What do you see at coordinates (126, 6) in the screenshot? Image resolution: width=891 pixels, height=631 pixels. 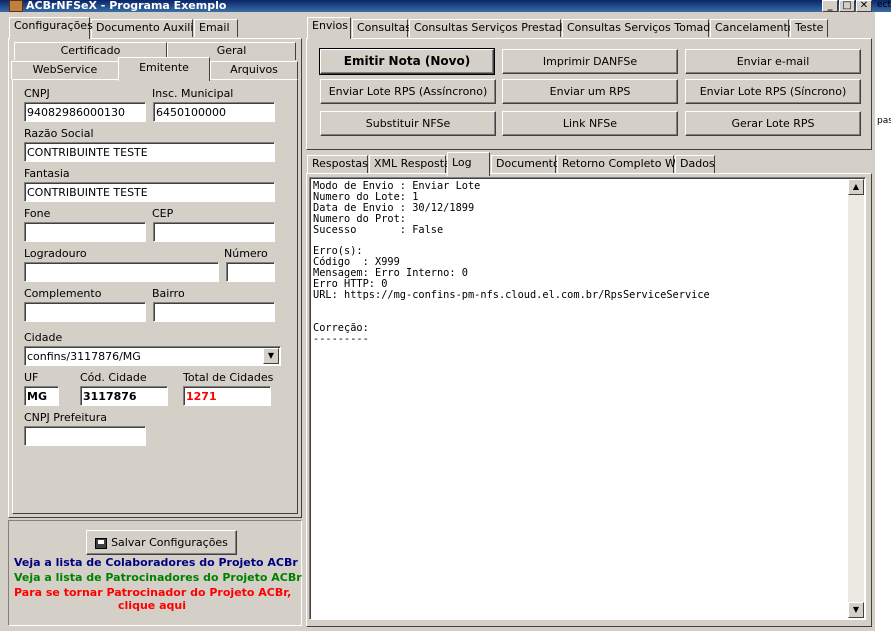 I see `window-title: ACBrNFSeX - Programa Exemplo` at bounding box center [126, 6].